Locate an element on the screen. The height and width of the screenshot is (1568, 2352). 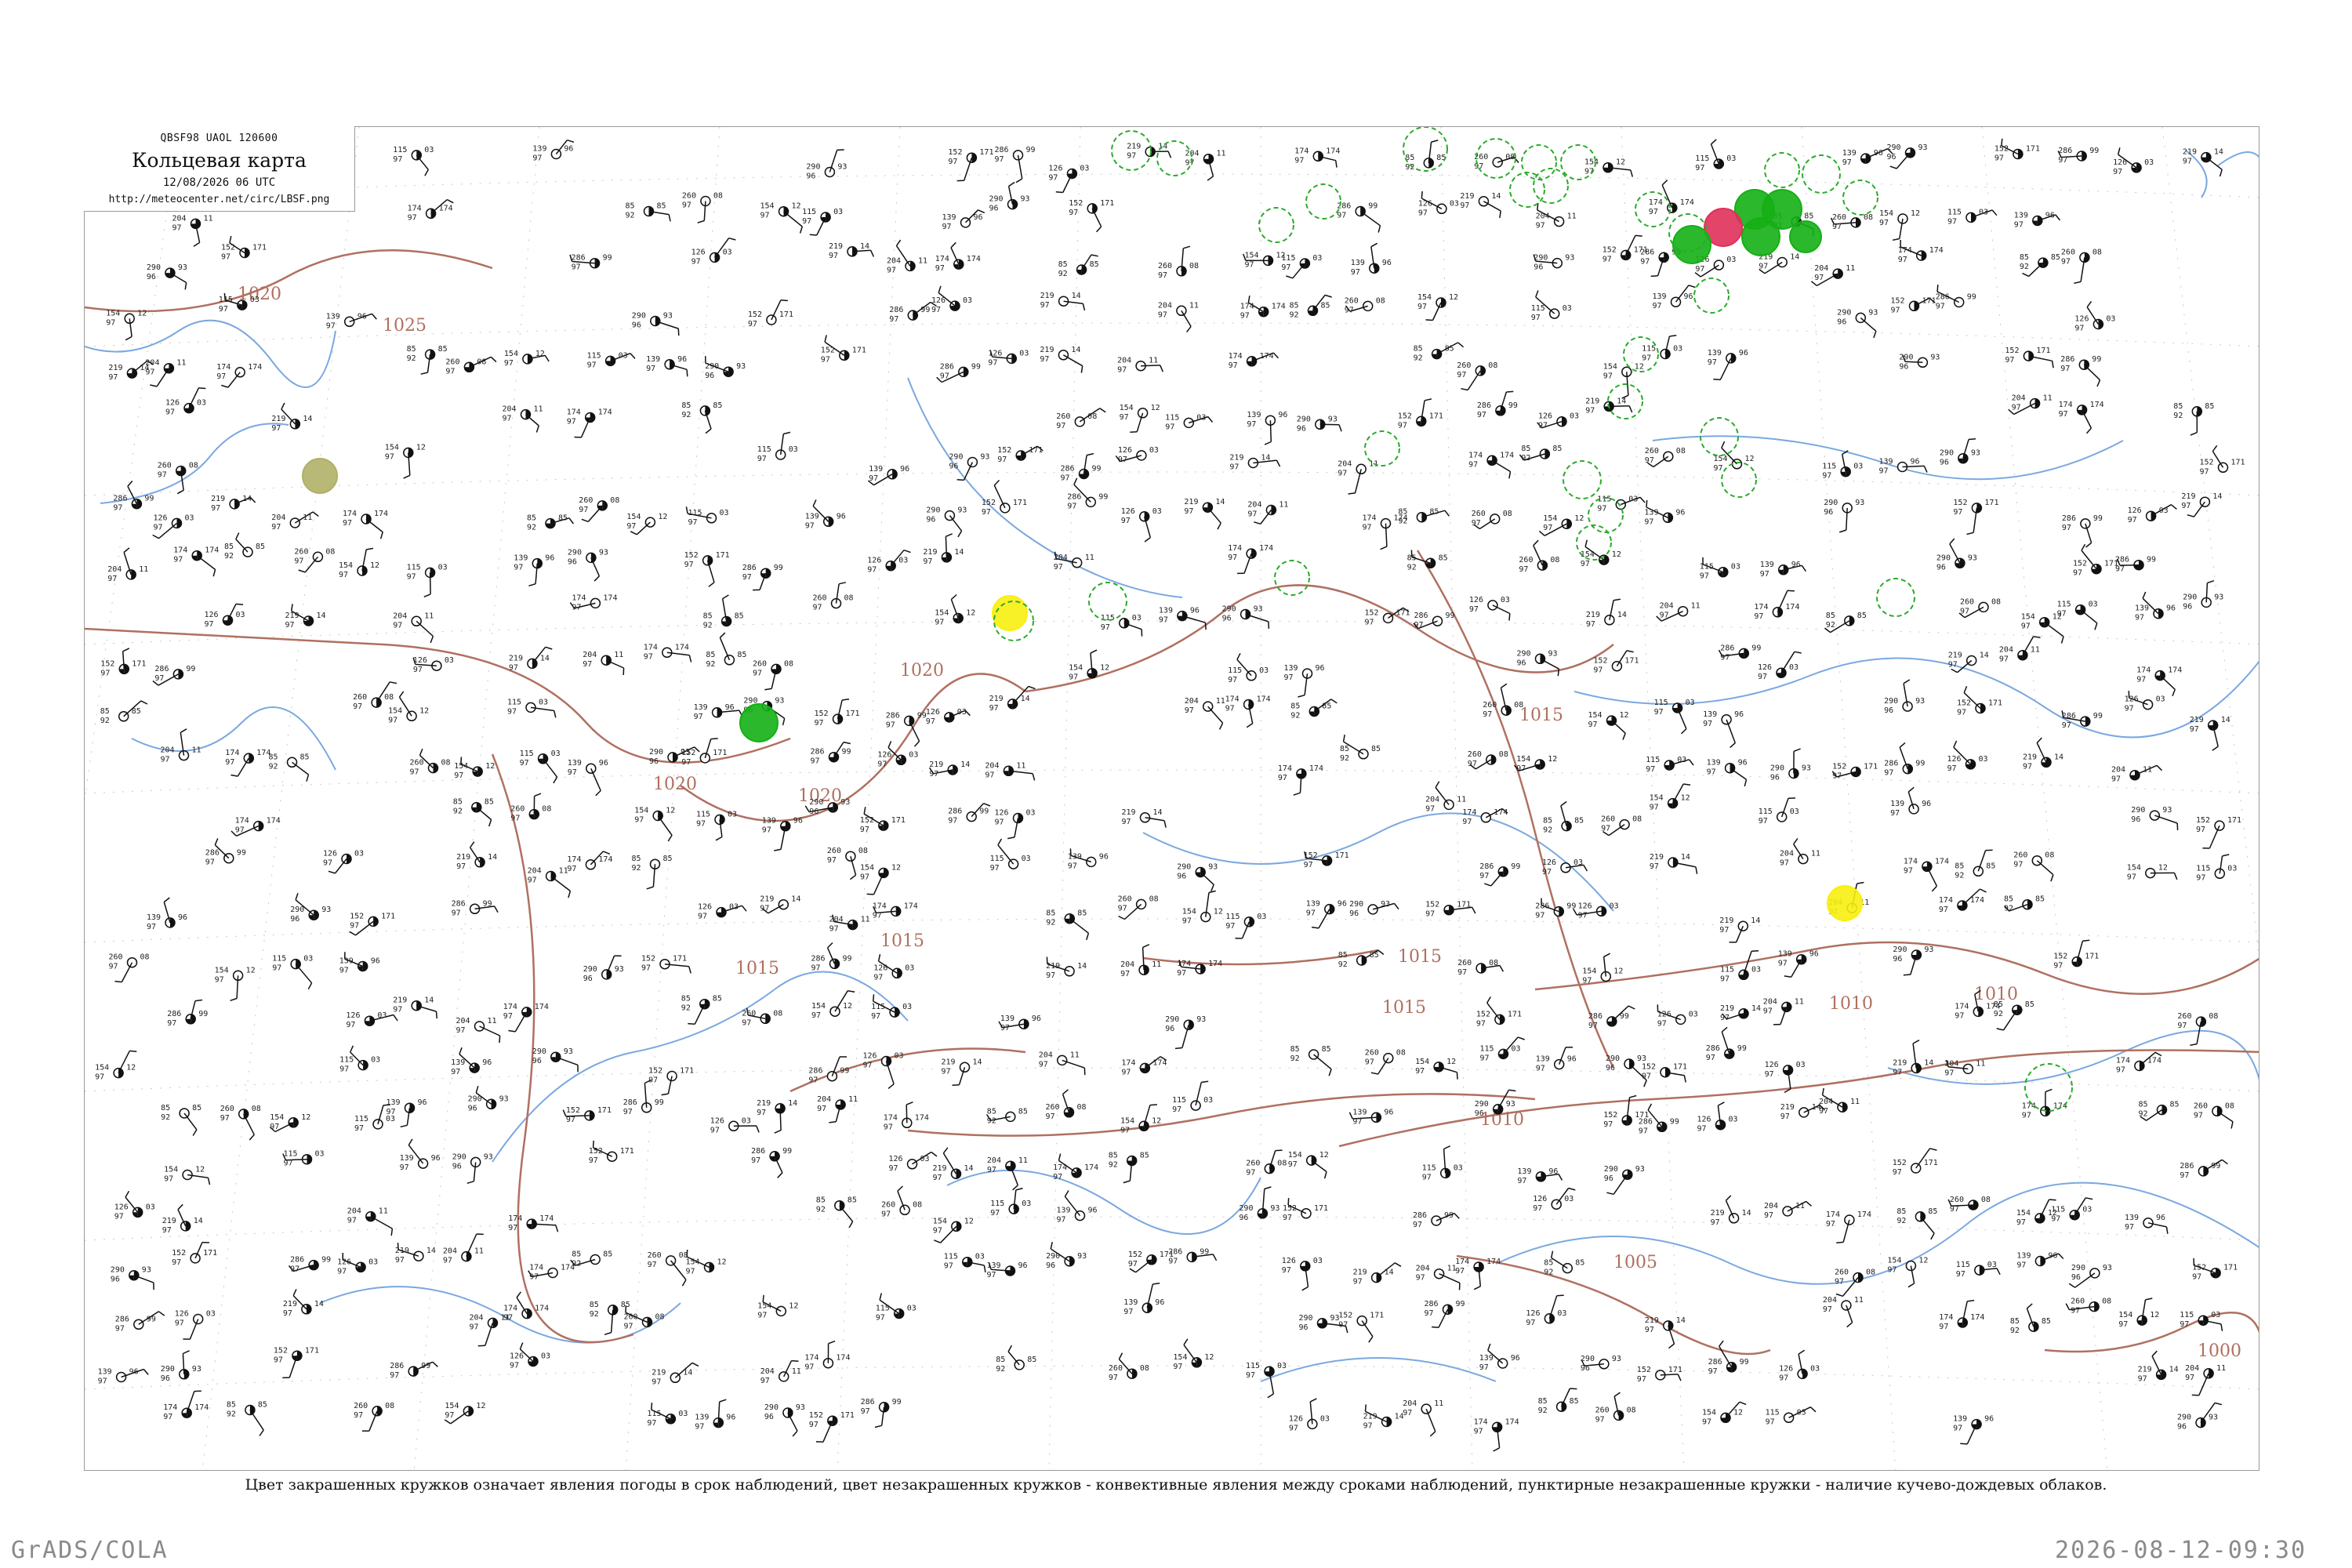
station-symbol: 2199714 is located at coordinates (2210, 733).